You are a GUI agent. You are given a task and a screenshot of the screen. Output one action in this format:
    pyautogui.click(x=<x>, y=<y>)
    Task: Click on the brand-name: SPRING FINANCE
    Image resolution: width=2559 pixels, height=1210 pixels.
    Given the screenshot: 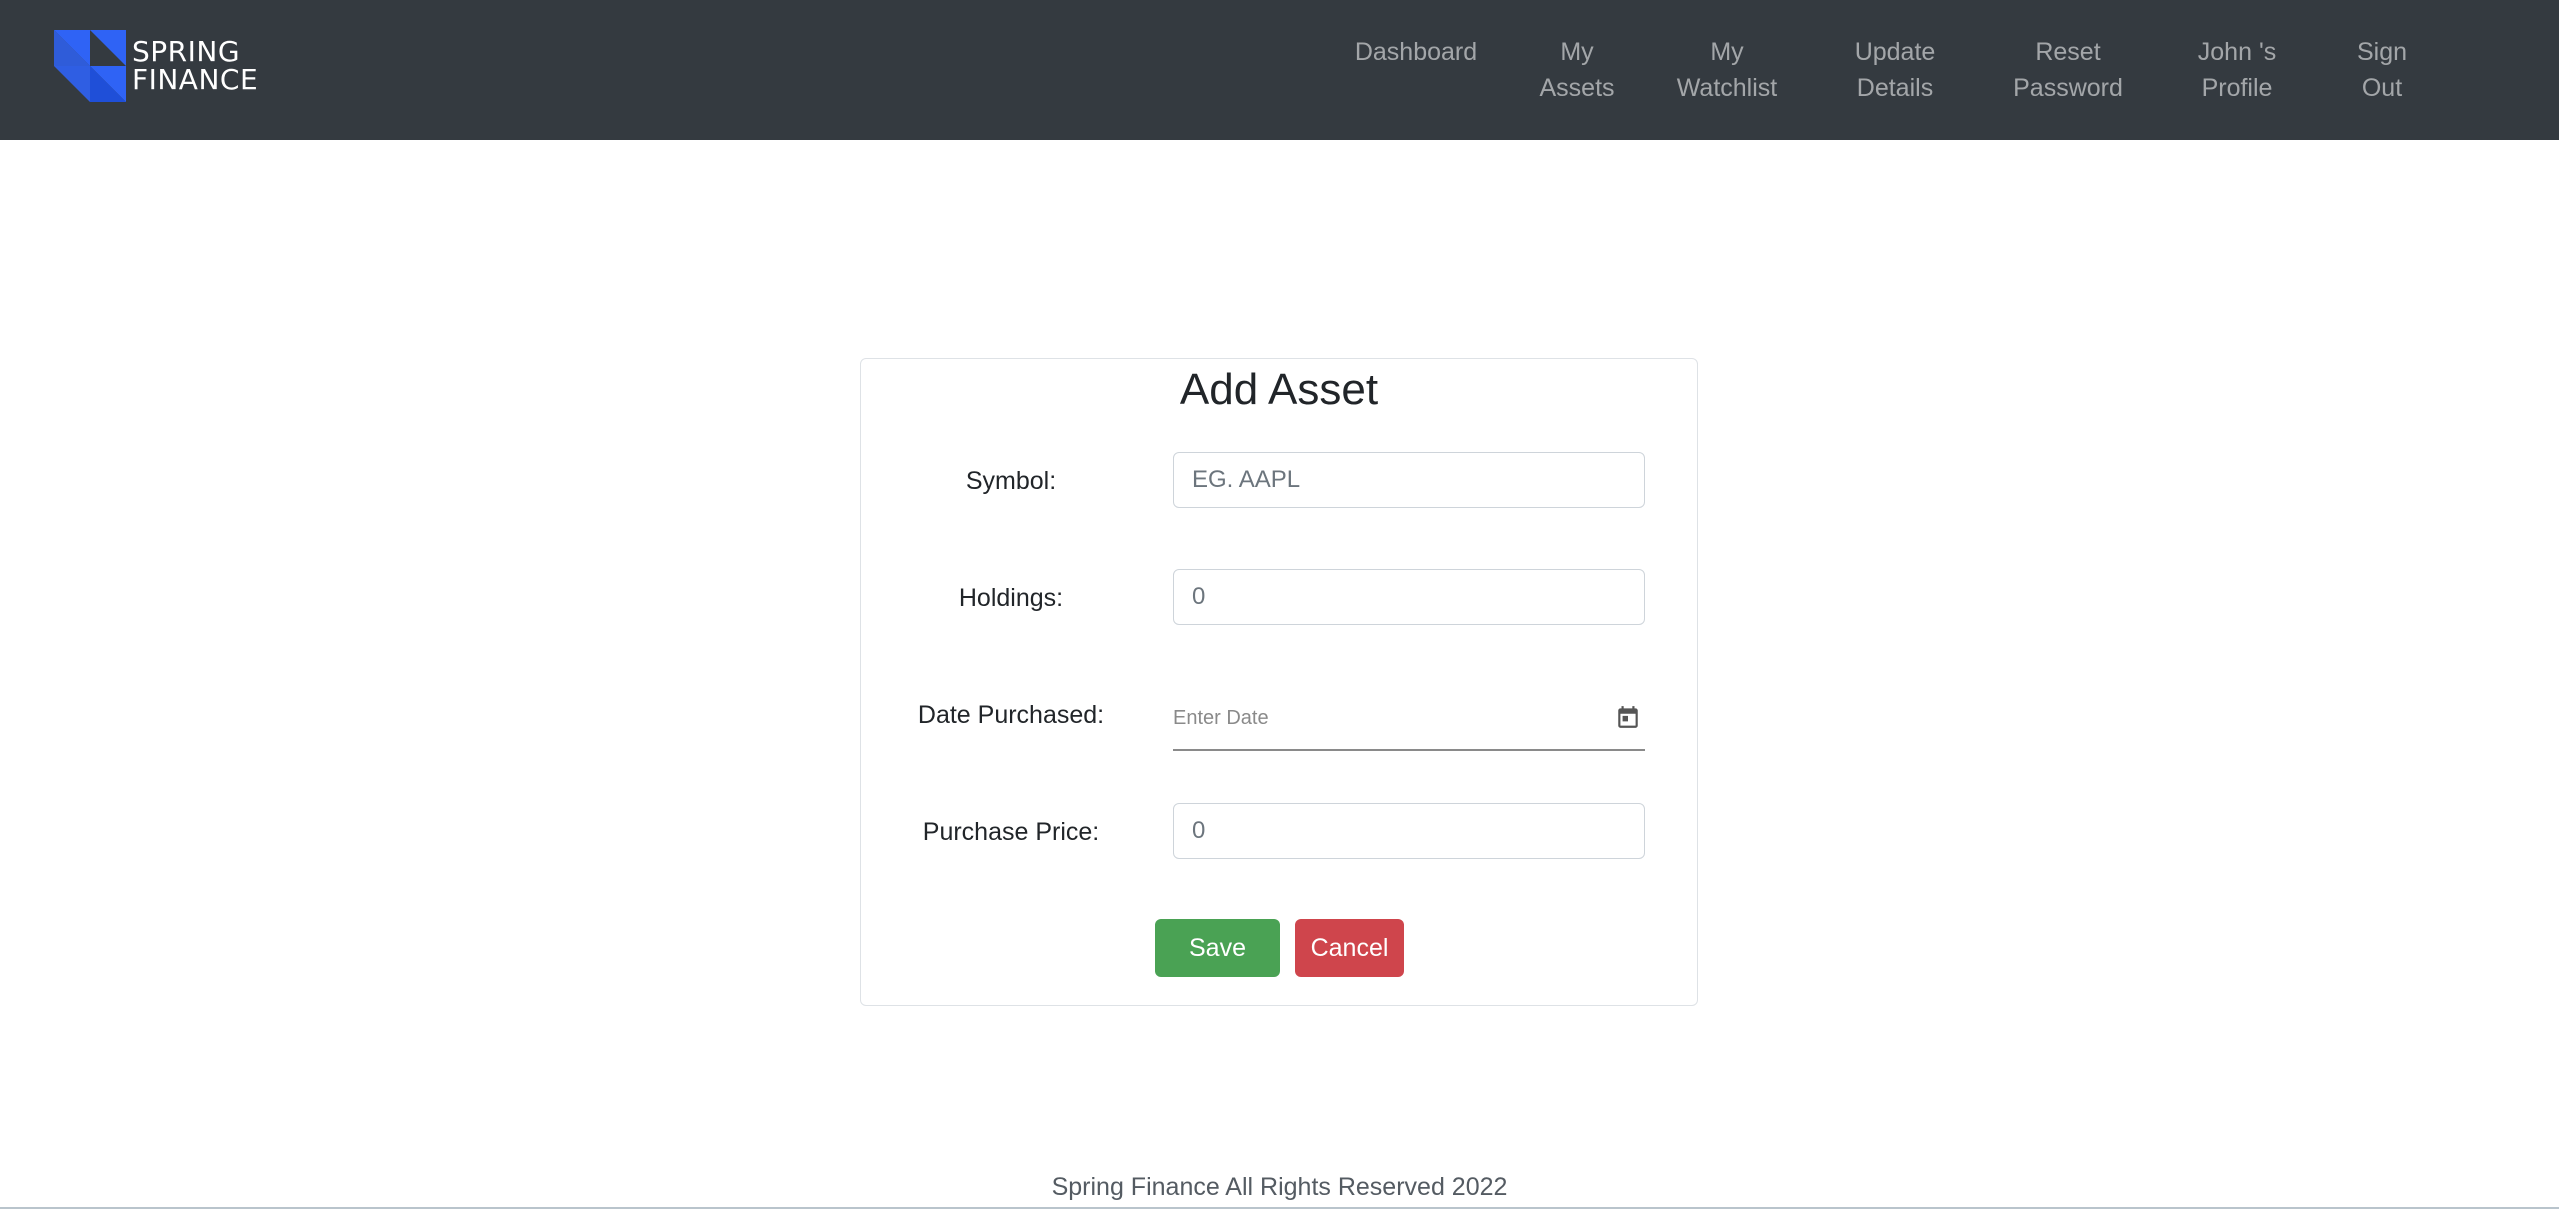 What is the action you would take?
    pyautogui.click(x=195, y=66)
    